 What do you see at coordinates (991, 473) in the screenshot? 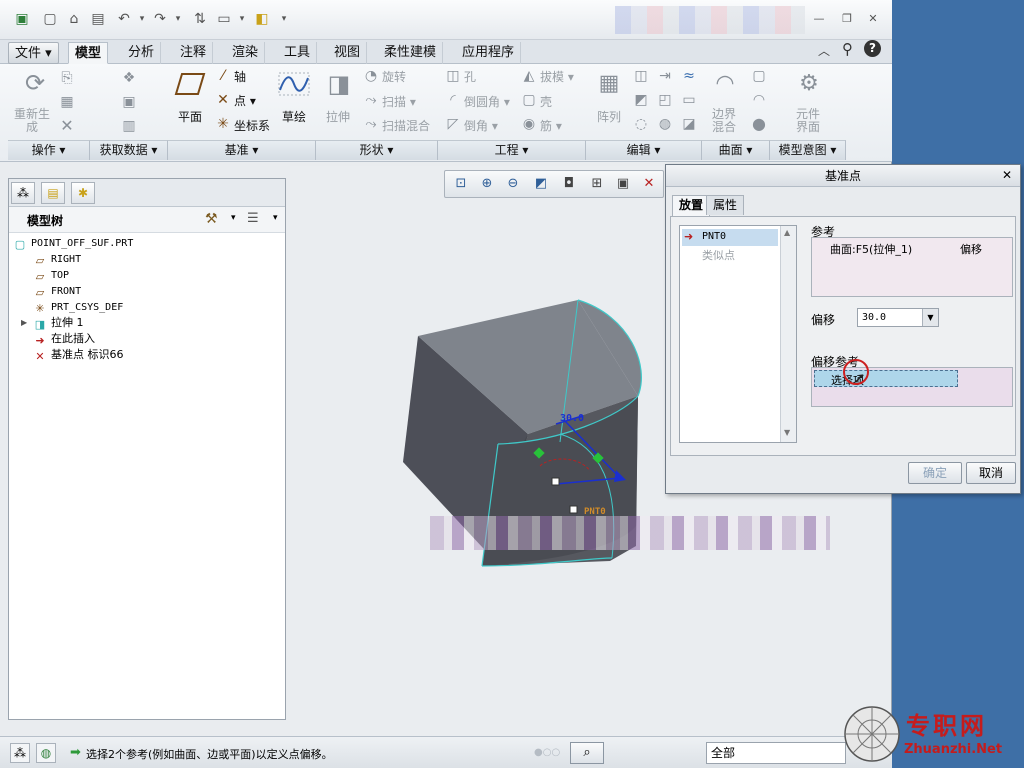
I see `cancel-button: 取消` at bounding box center [991, 473].